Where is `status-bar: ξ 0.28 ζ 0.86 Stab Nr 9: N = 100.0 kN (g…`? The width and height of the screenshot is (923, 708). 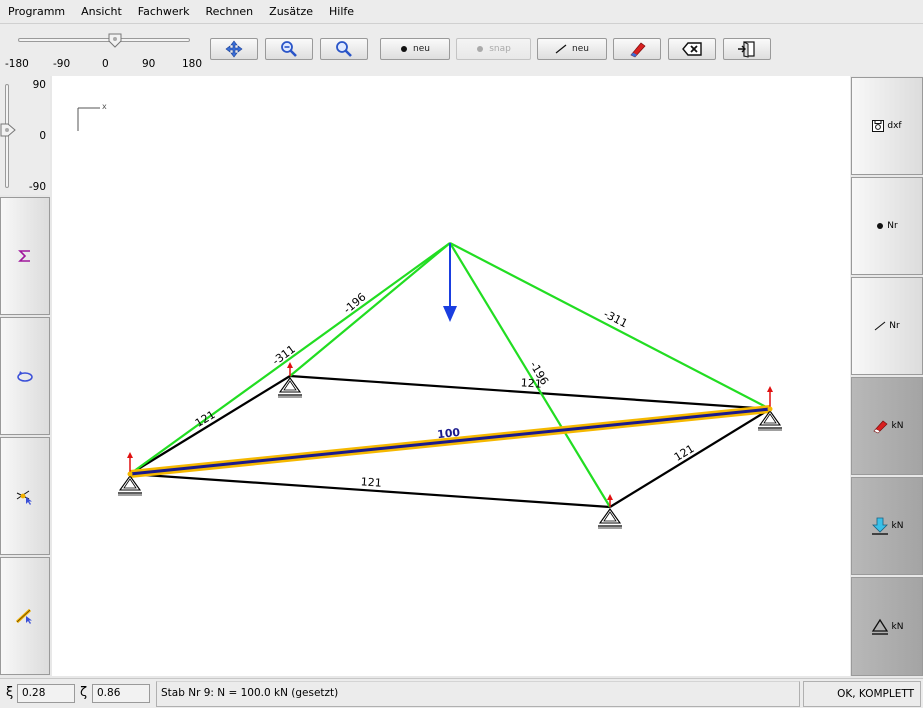 status-bar: ξ 0.28 ζ 0.86 Stab Nr 9: N = 100.0 kN (g… is located at coordinates (461, 693).